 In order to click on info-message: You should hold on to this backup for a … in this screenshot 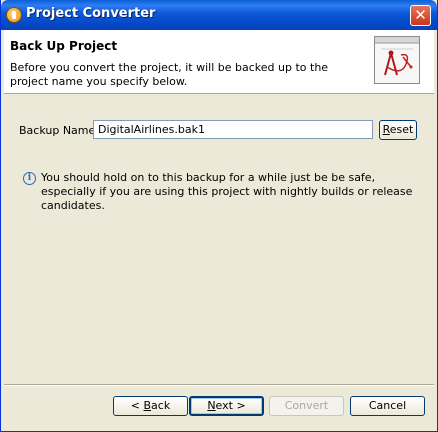, I will do `click(227, 191)`.